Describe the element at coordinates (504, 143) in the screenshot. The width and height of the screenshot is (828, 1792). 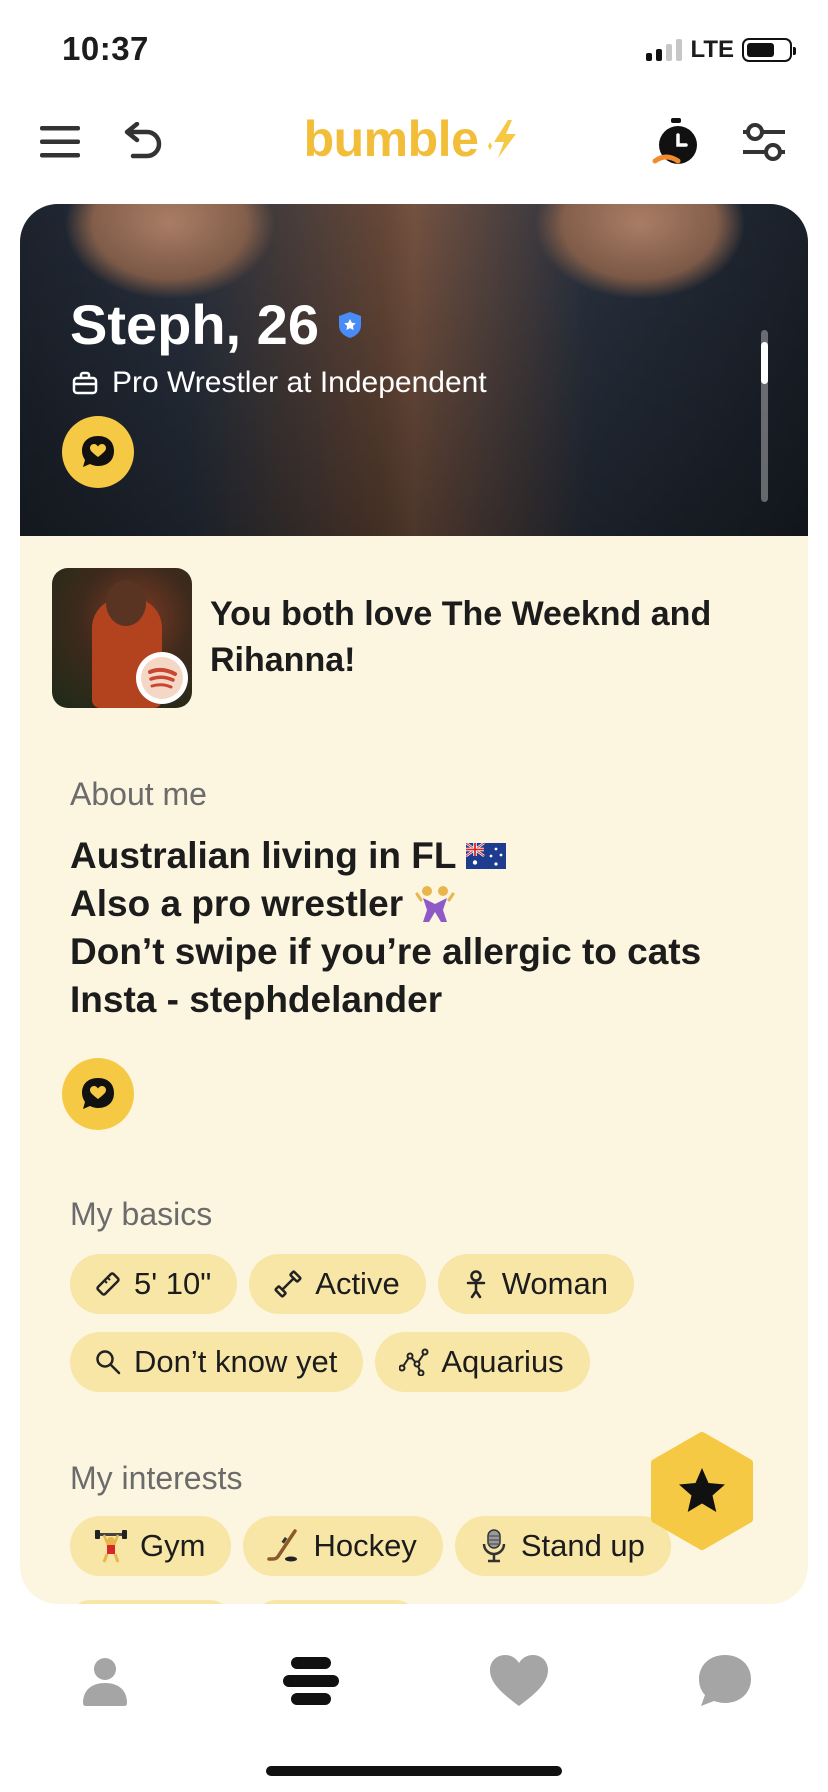
I see `bolt-icon` at that location.